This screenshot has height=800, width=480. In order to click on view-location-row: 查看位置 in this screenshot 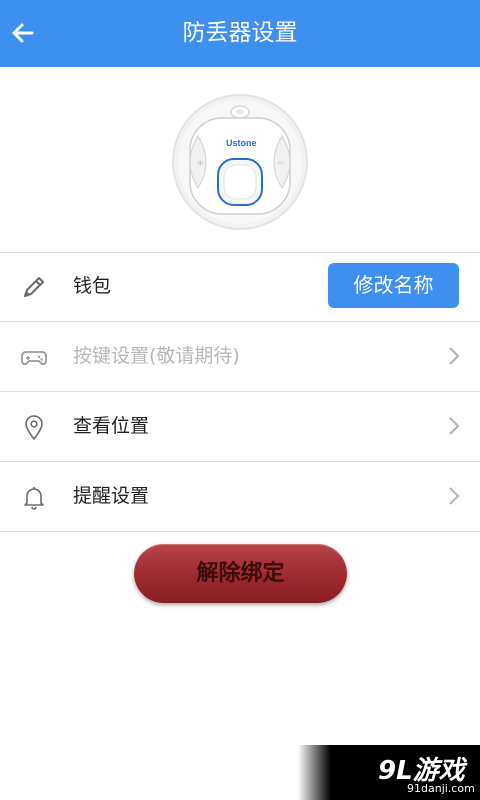, I will do `click(240, 426)`.